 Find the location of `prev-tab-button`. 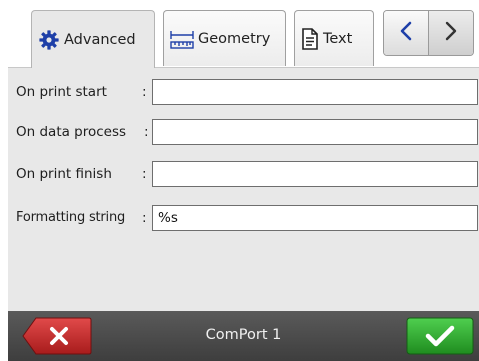

prev-tab-button is located at coordinates (406, 33).